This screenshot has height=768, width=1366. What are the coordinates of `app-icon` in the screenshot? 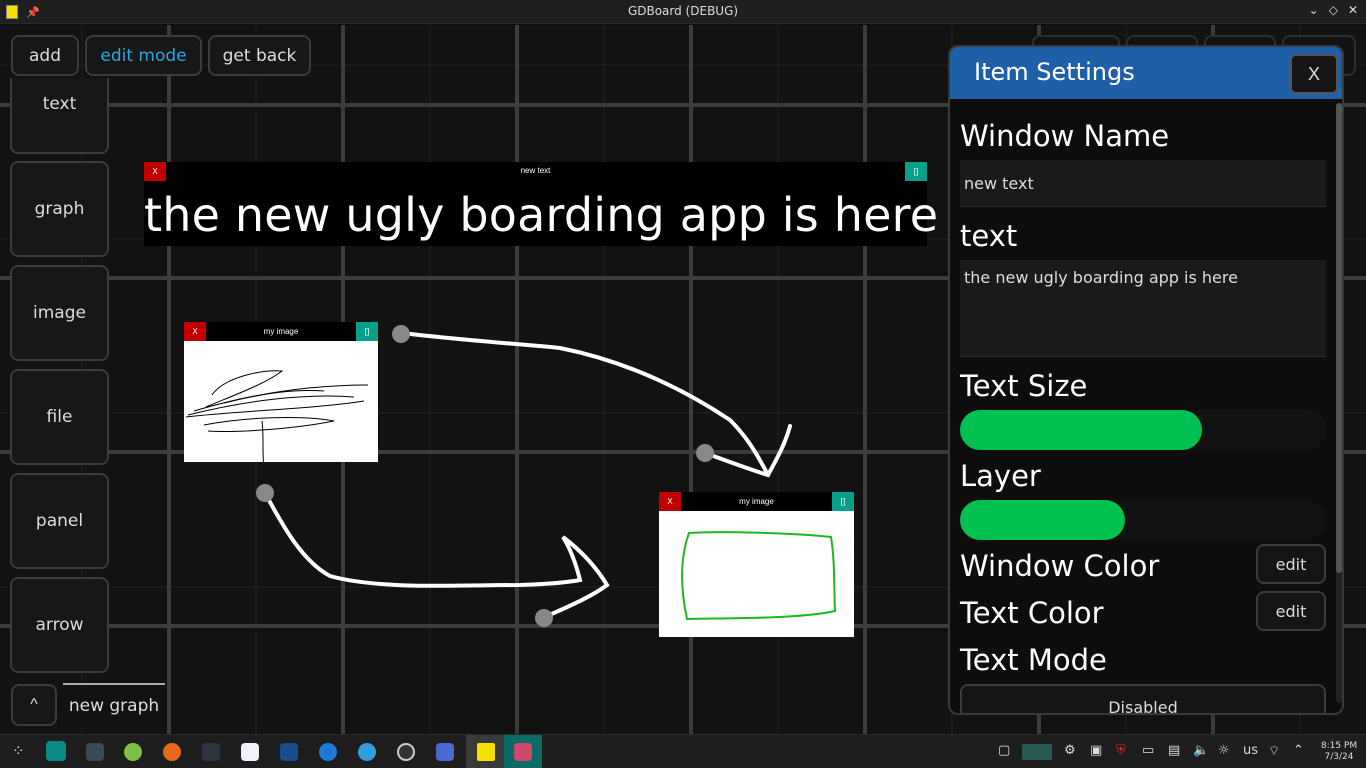 It's located at (250, 752).